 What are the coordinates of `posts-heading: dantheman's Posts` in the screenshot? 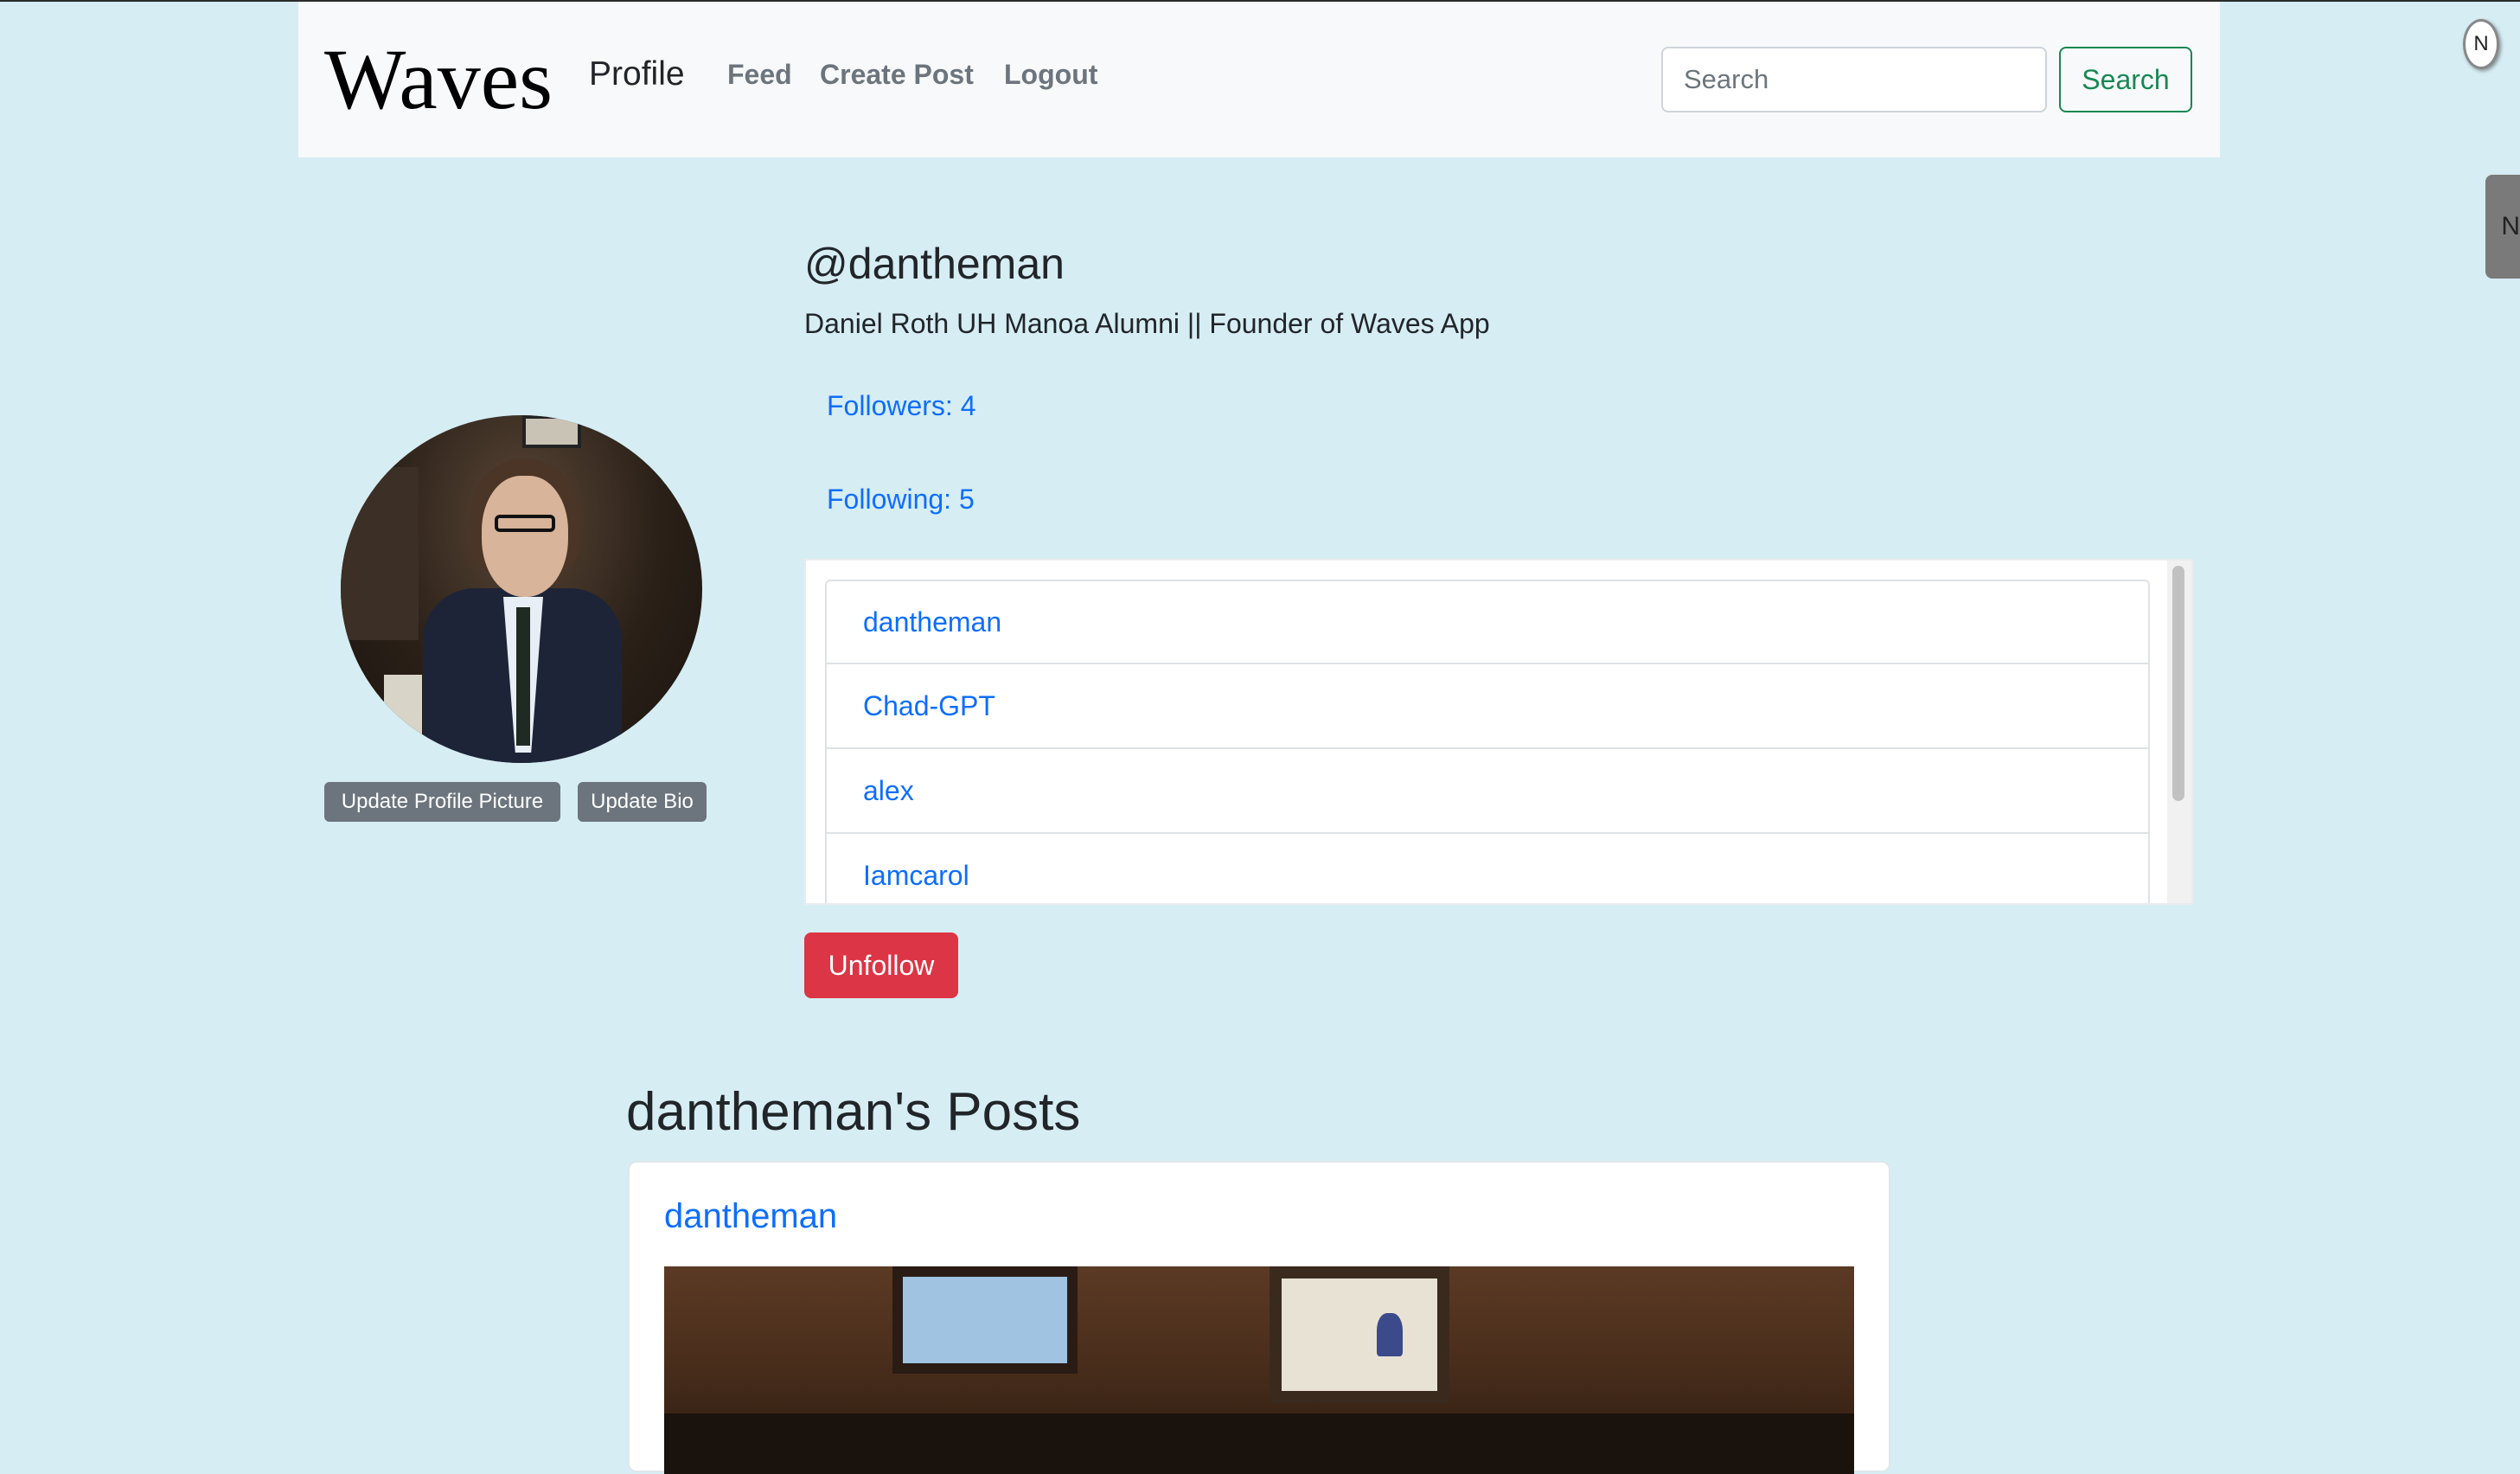 It's located at (854, 1112).